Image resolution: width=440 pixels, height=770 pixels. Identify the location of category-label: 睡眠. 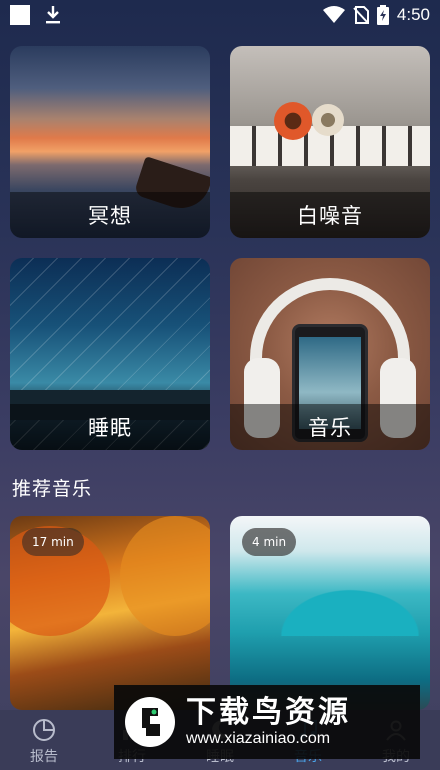
(110, 427).